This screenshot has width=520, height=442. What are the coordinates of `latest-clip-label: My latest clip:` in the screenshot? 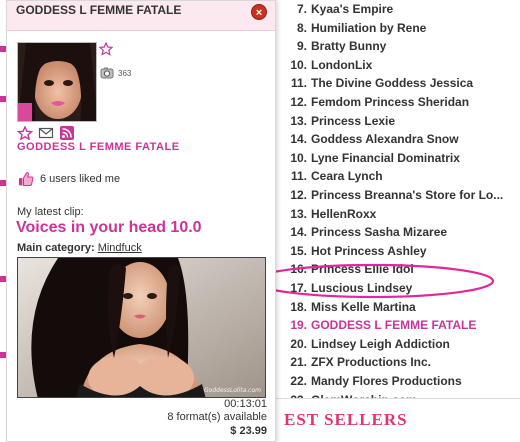 It's located at (50, 212).